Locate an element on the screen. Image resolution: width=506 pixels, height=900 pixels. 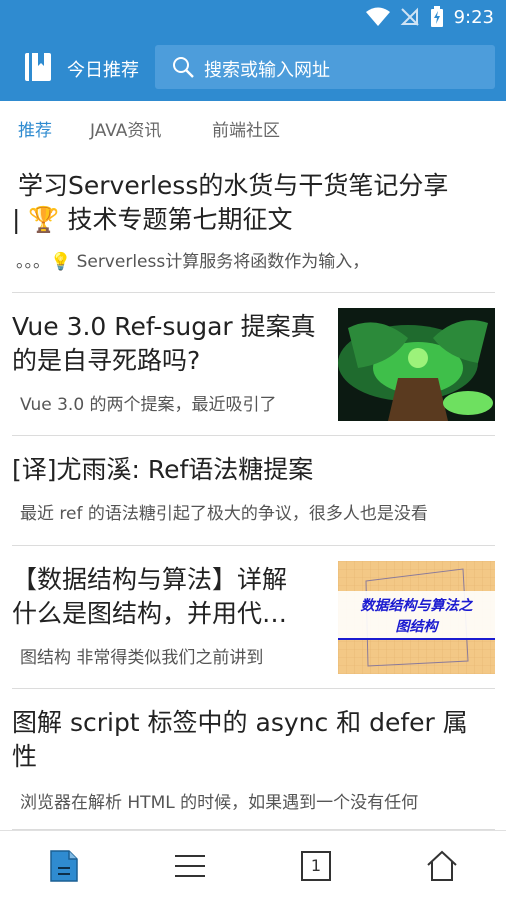
tab-frontend-community: 前端社区 is located at coordinates (246, 128).